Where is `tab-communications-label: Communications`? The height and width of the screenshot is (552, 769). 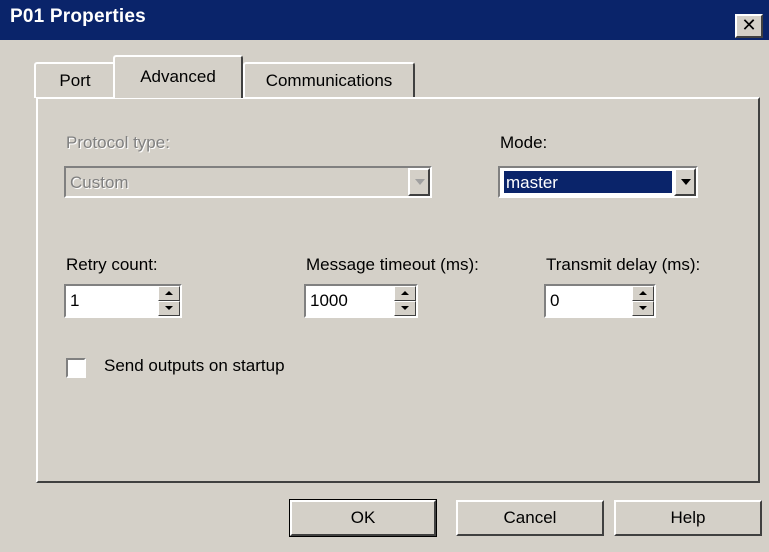 tab-communications-label: Communications is located at coordinates (329, 80).